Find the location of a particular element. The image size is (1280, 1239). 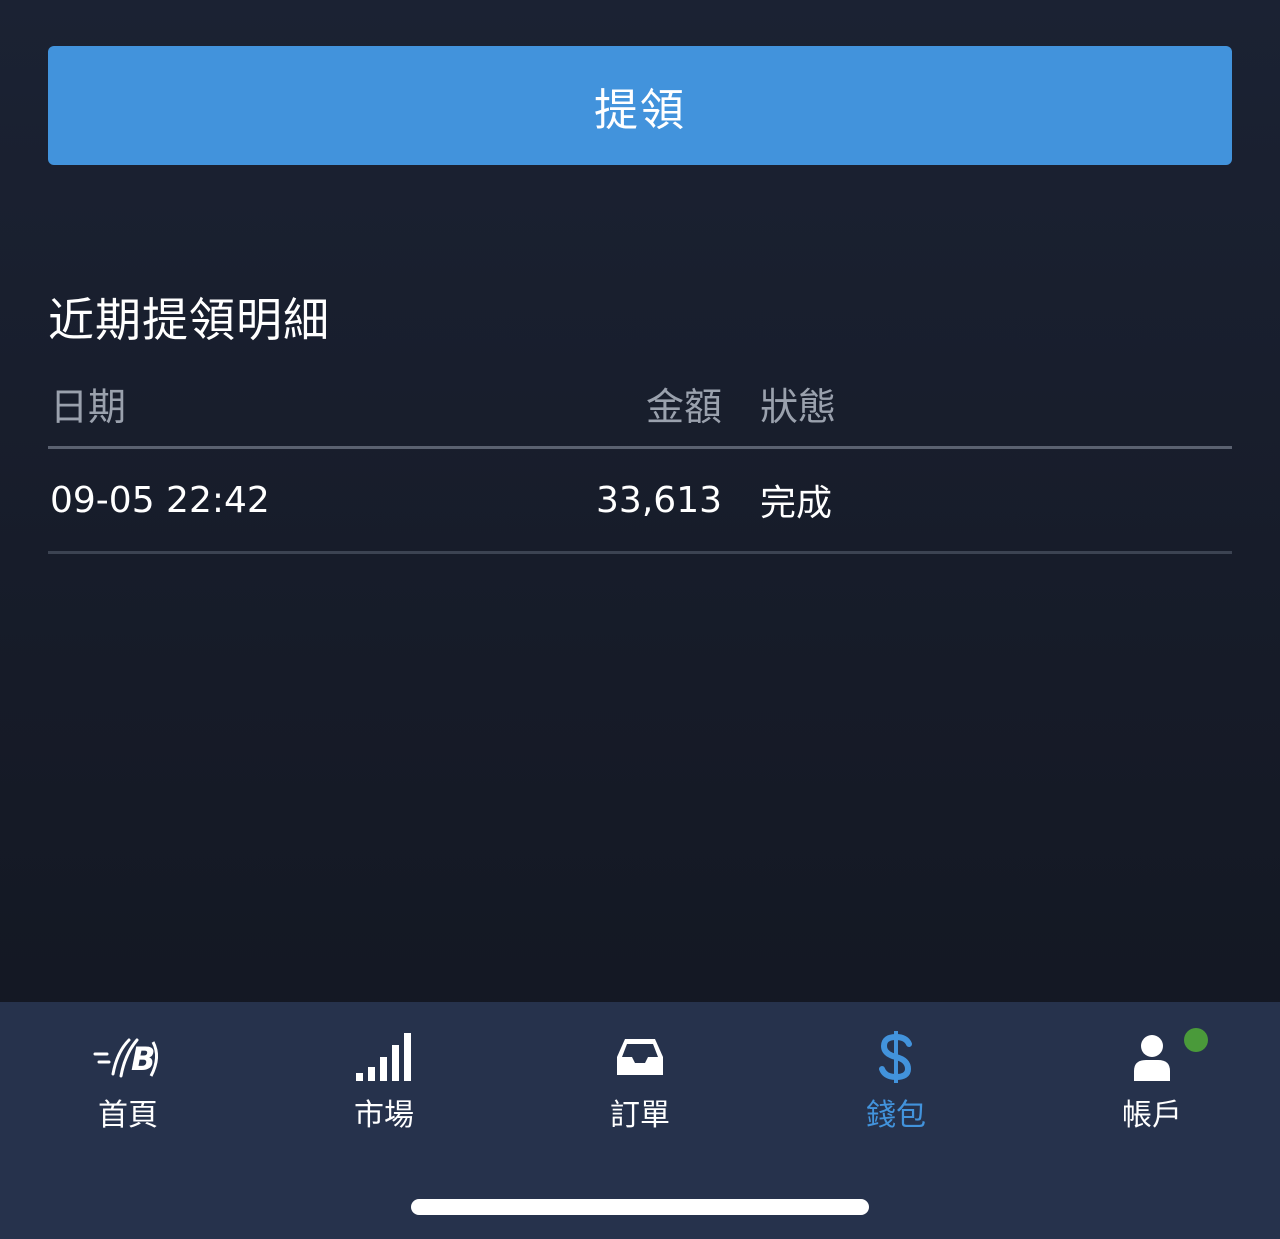

tab-orders: 訂單 is located at coordinates (640, 1072).